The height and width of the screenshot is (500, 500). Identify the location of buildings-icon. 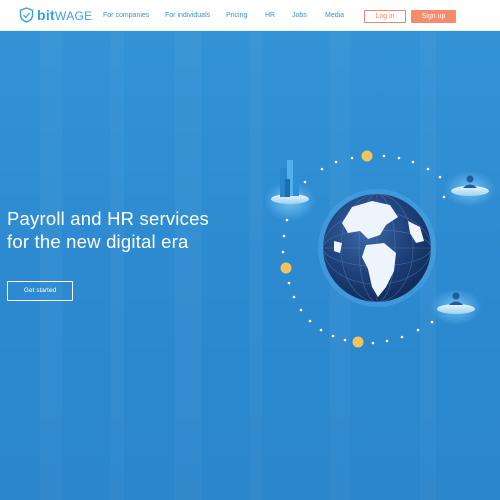
(290, 190).